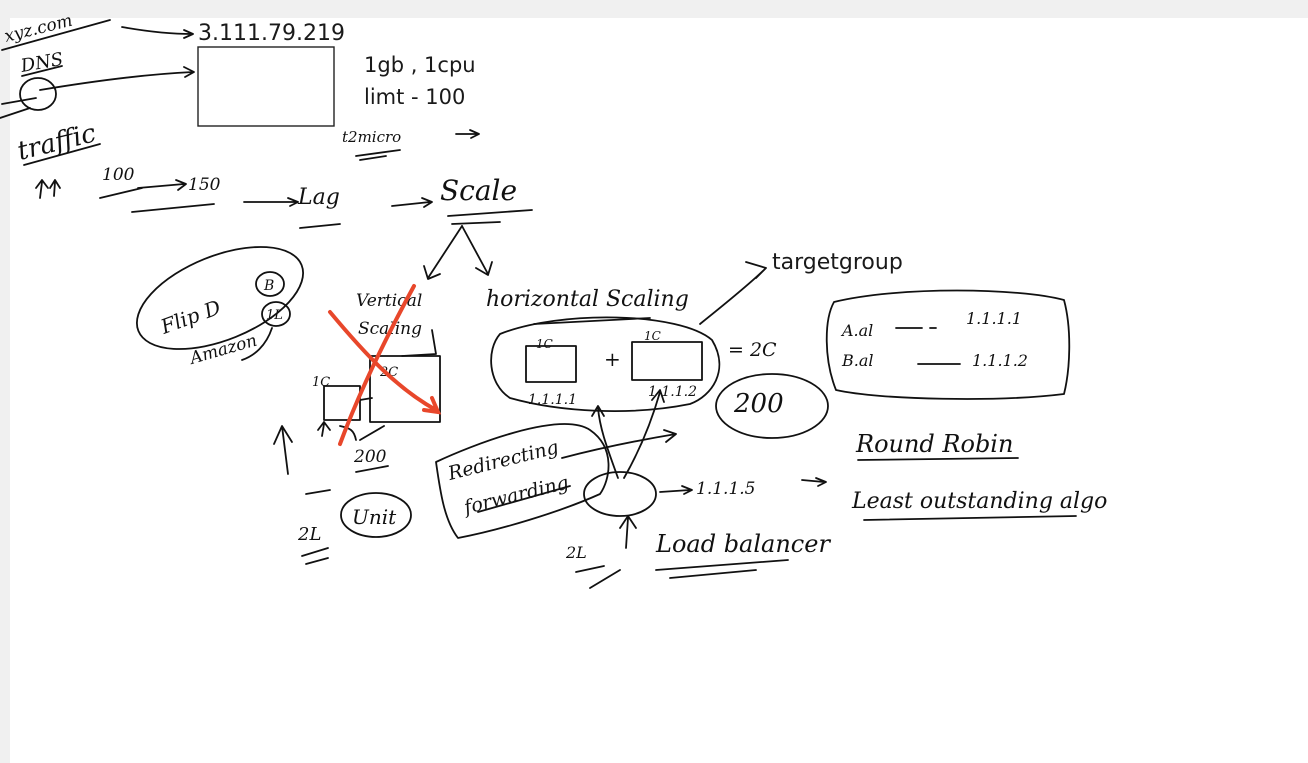  Describe the element at coordinates (309, 534) in the screenshot. I see `twenty-l-text: 2L` at that location.